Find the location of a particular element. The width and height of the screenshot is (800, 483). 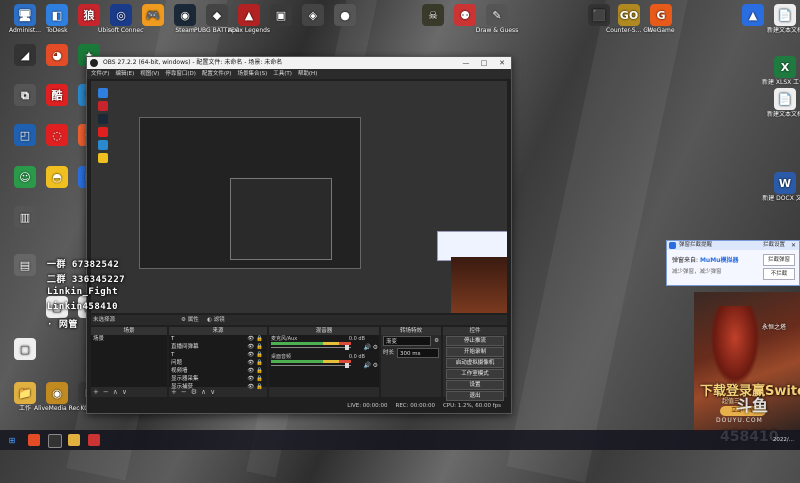

menu-item: 工具(T) is located at coordinates (282, 74).